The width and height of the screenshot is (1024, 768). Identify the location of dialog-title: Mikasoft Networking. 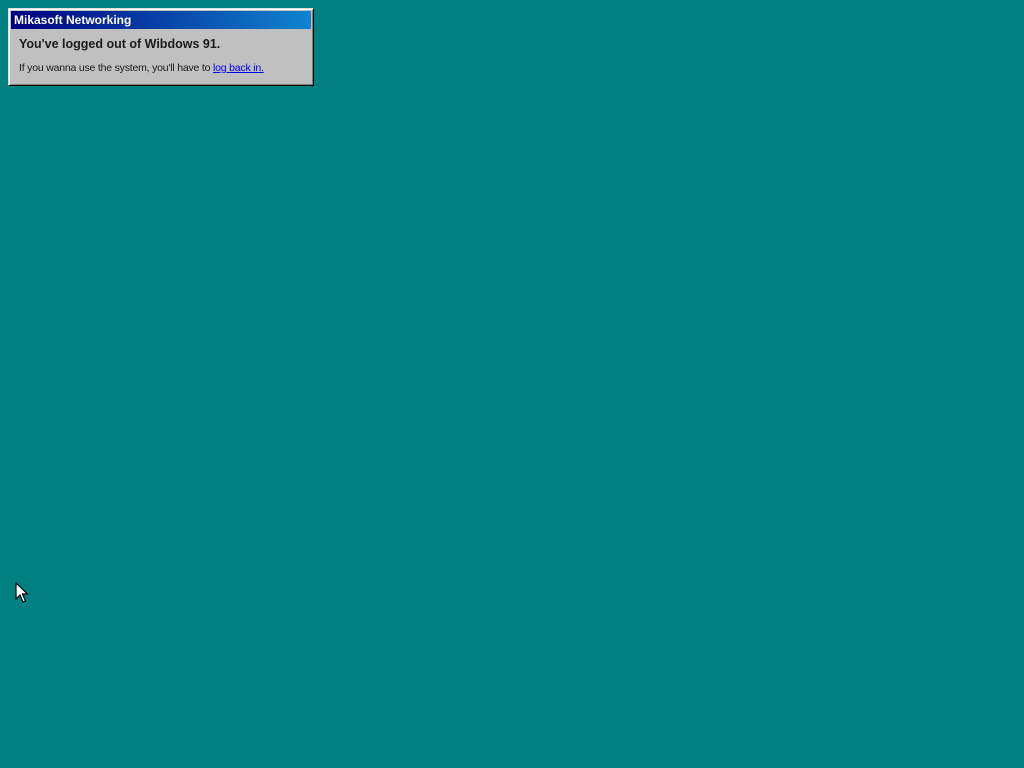
(73, 20).